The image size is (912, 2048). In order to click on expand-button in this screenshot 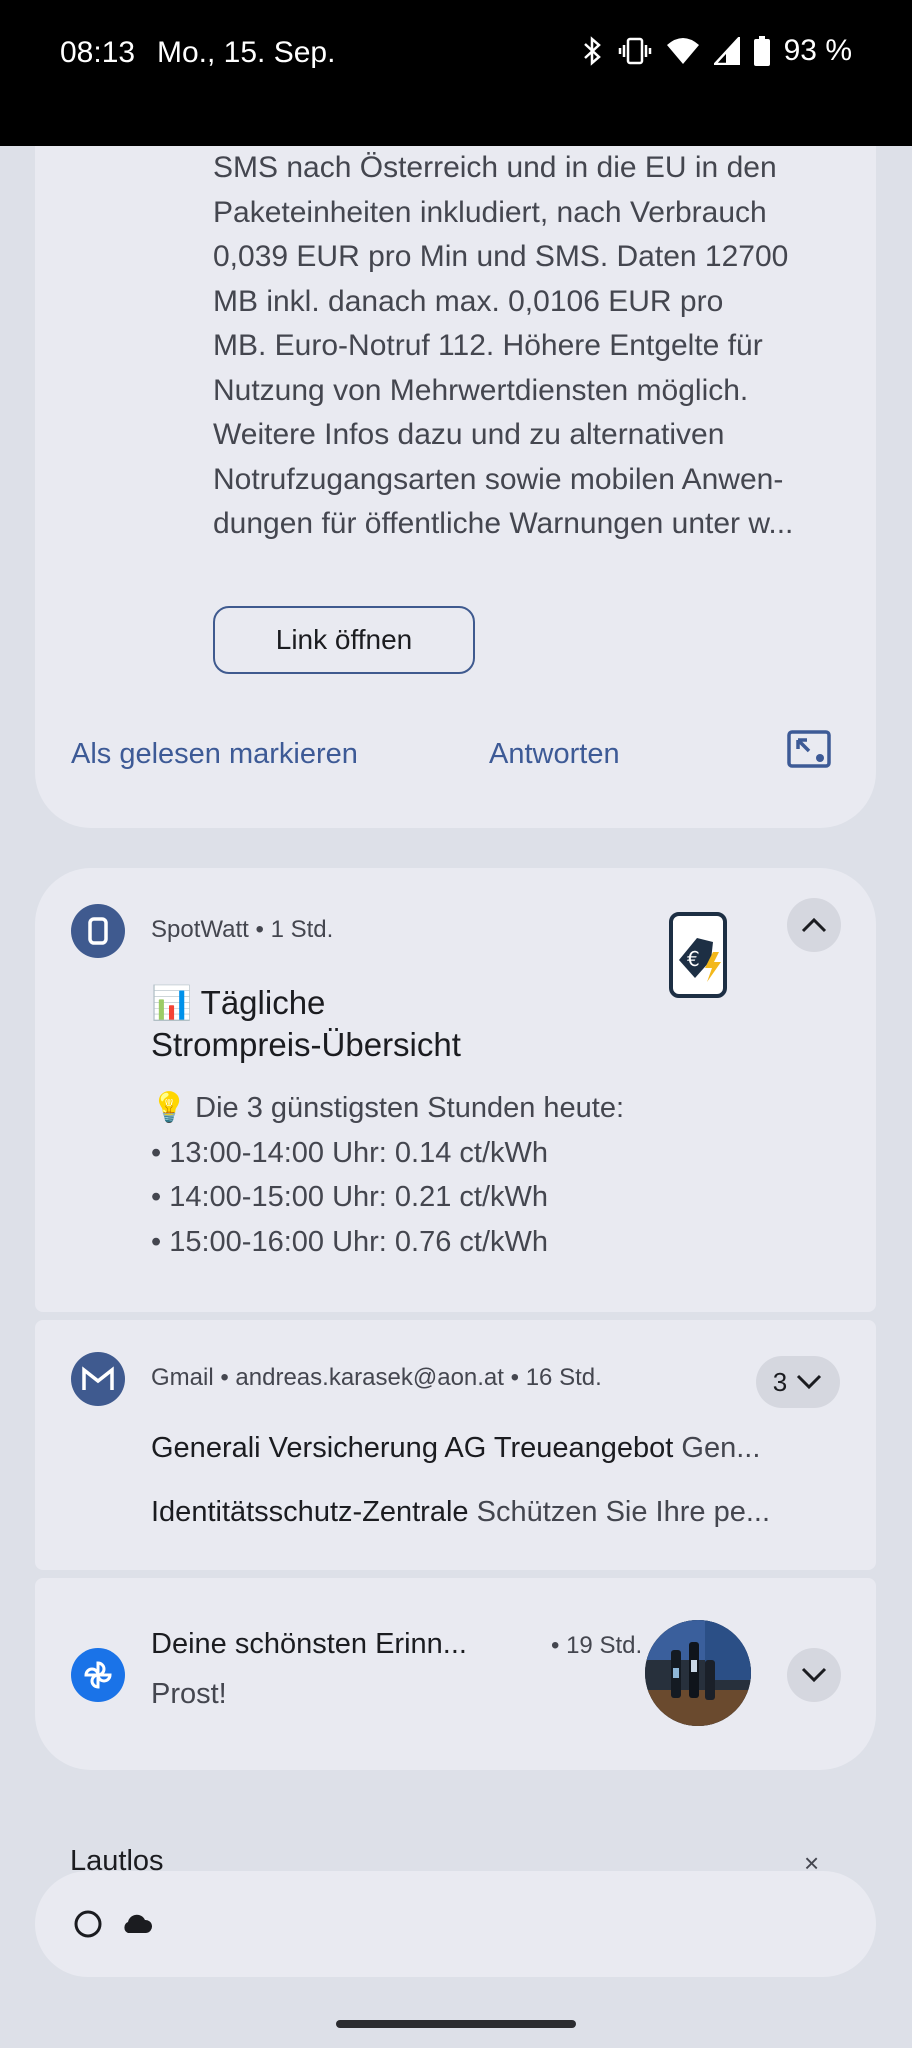, I will do `click(814, 1675)`.